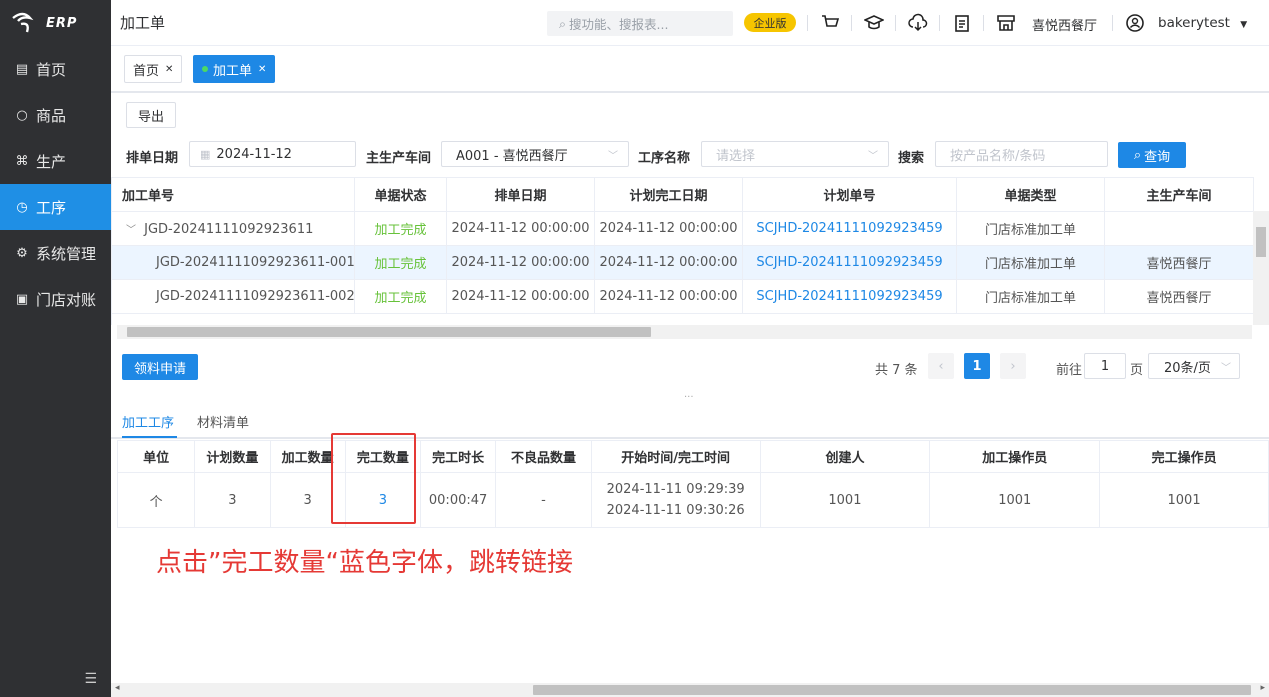 This screenshot has width=1269, height=697. What do you see at coordinates (682, 319) in the screenshot?
I see `clipped-row` at bounding box center [682, 319].